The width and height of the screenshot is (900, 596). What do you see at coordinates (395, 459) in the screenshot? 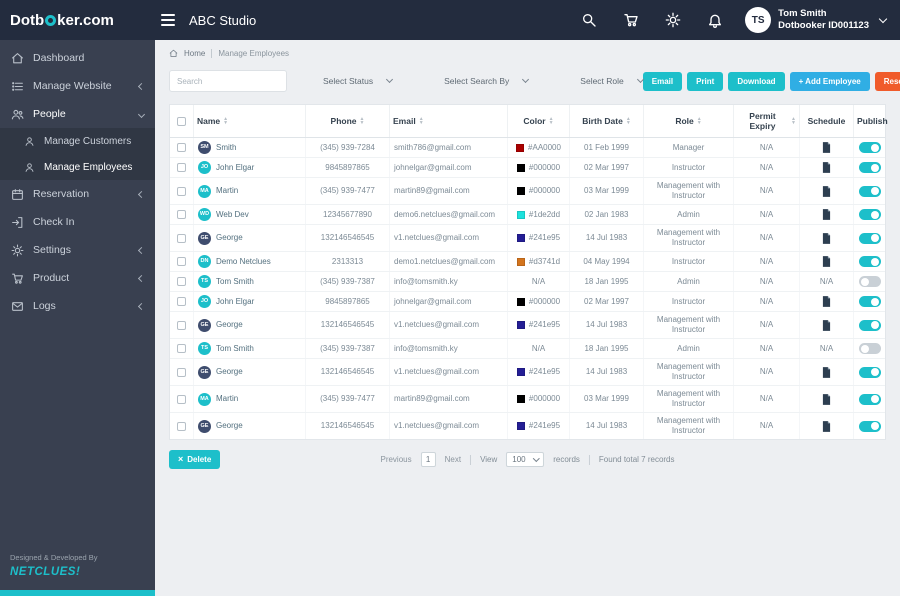
I see `previous-button: Previous` at bounding box center [395, 459].